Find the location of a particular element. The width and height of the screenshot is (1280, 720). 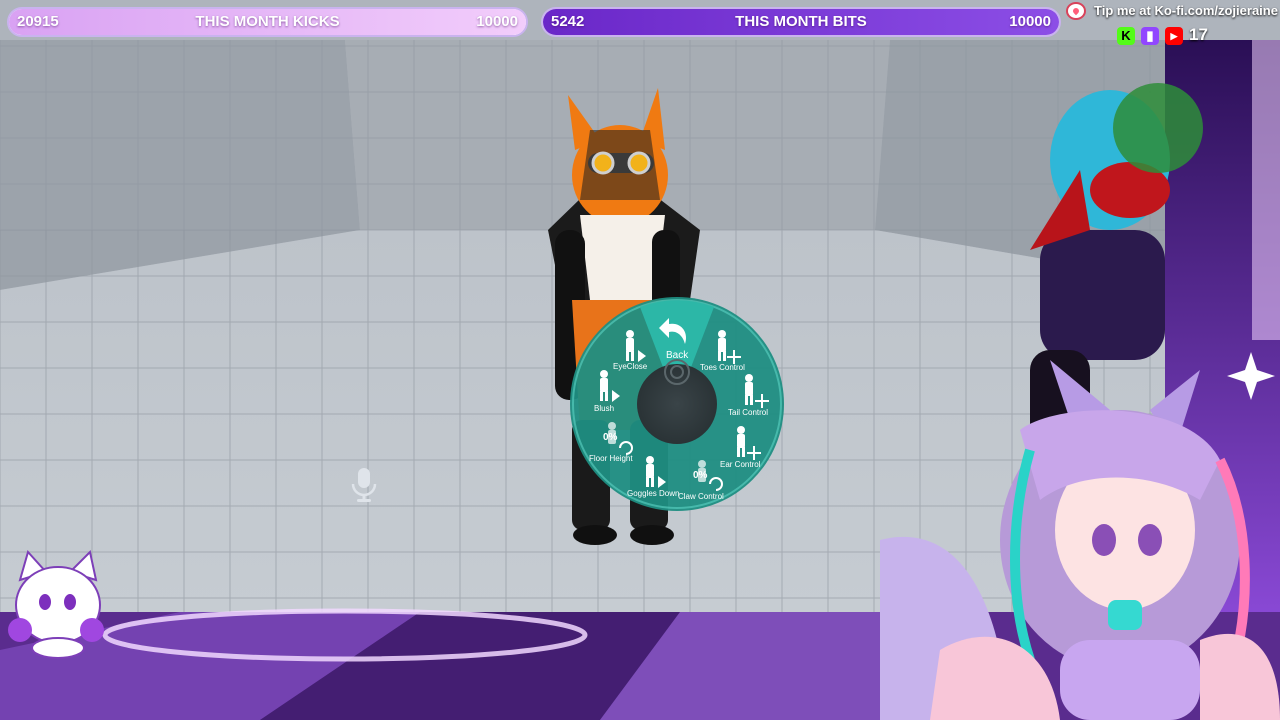

bits-goal-fill is located at coordinates (801, 22).